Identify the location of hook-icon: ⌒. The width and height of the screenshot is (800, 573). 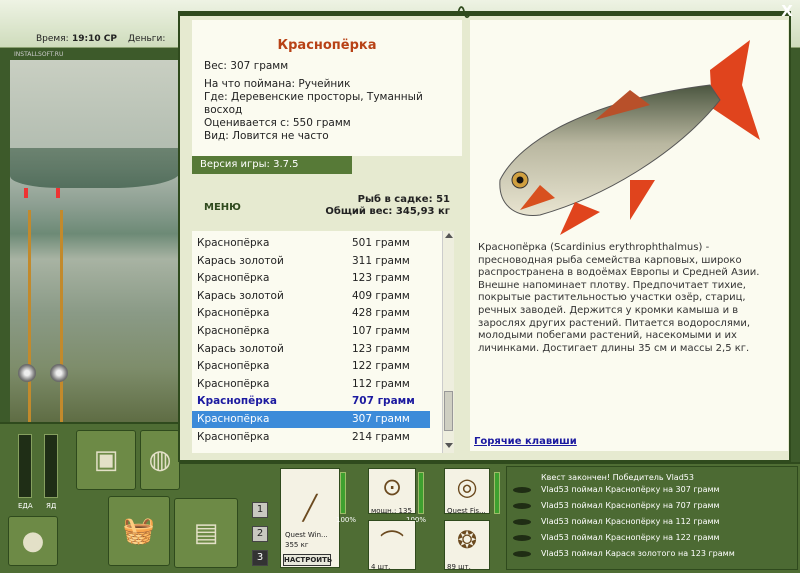
(392, 542).